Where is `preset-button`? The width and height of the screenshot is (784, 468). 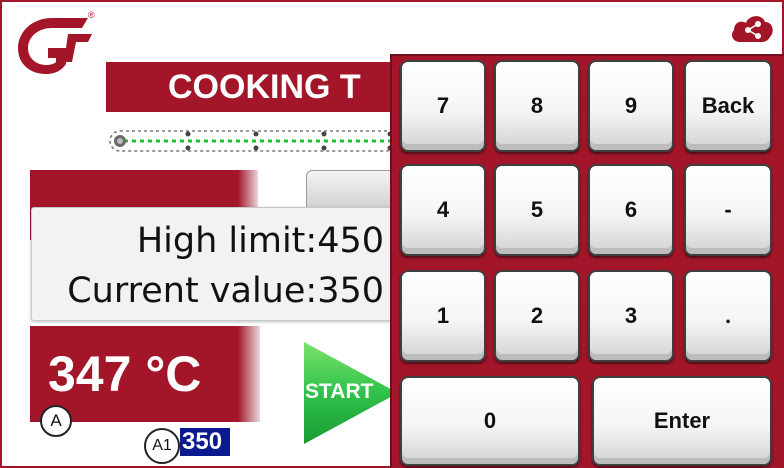
preset-button is located at coordinates (352, 191).